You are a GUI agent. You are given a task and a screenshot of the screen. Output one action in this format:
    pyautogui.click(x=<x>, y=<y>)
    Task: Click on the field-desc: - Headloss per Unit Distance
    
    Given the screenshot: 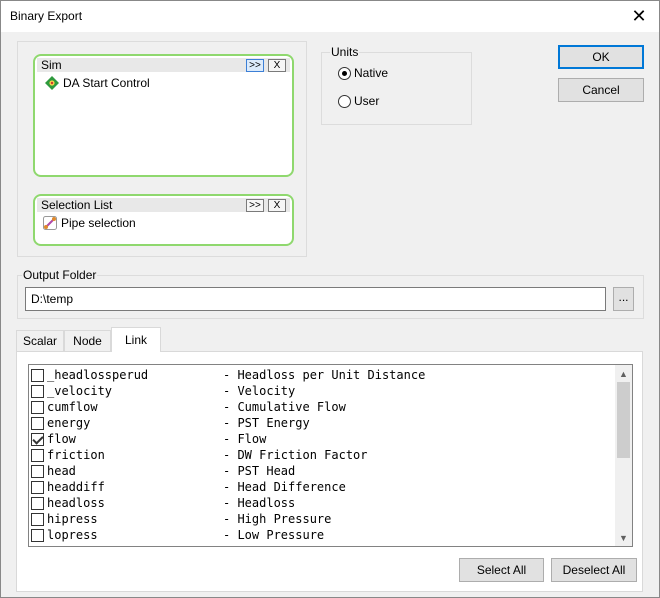 What is the action you would take?
    pyautogui.click(x=324, y=375)
    